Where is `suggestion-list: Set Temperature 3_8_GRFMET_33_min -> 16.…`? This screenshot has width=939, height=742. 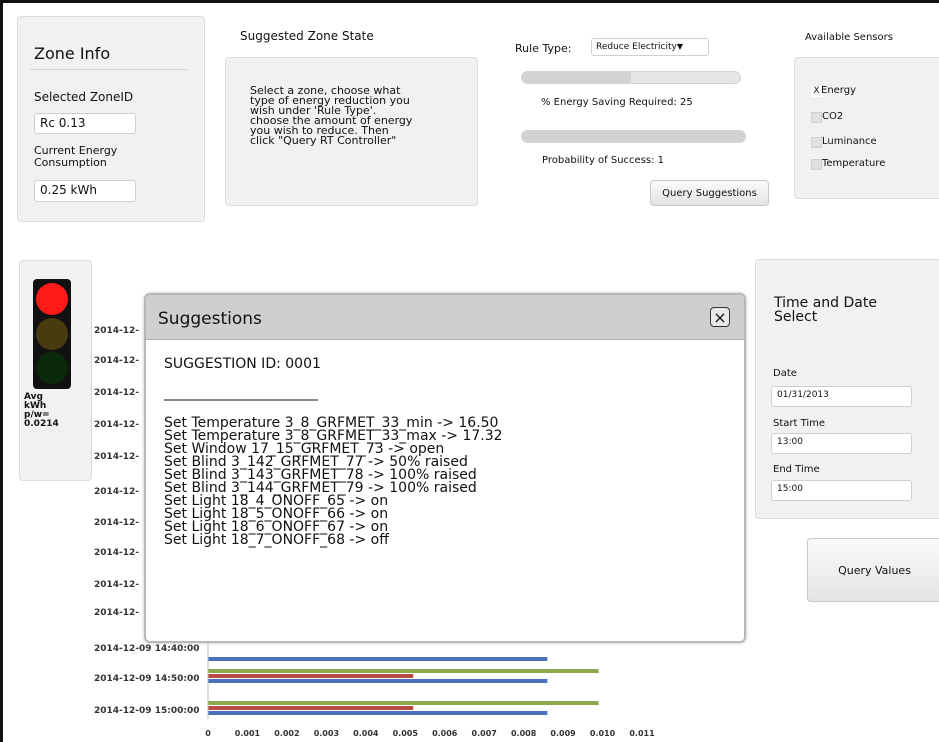
suggestion-list: Set Temperature 3_8_GRFMET_33_min -> 16.… is located at coordinates (333, 482).